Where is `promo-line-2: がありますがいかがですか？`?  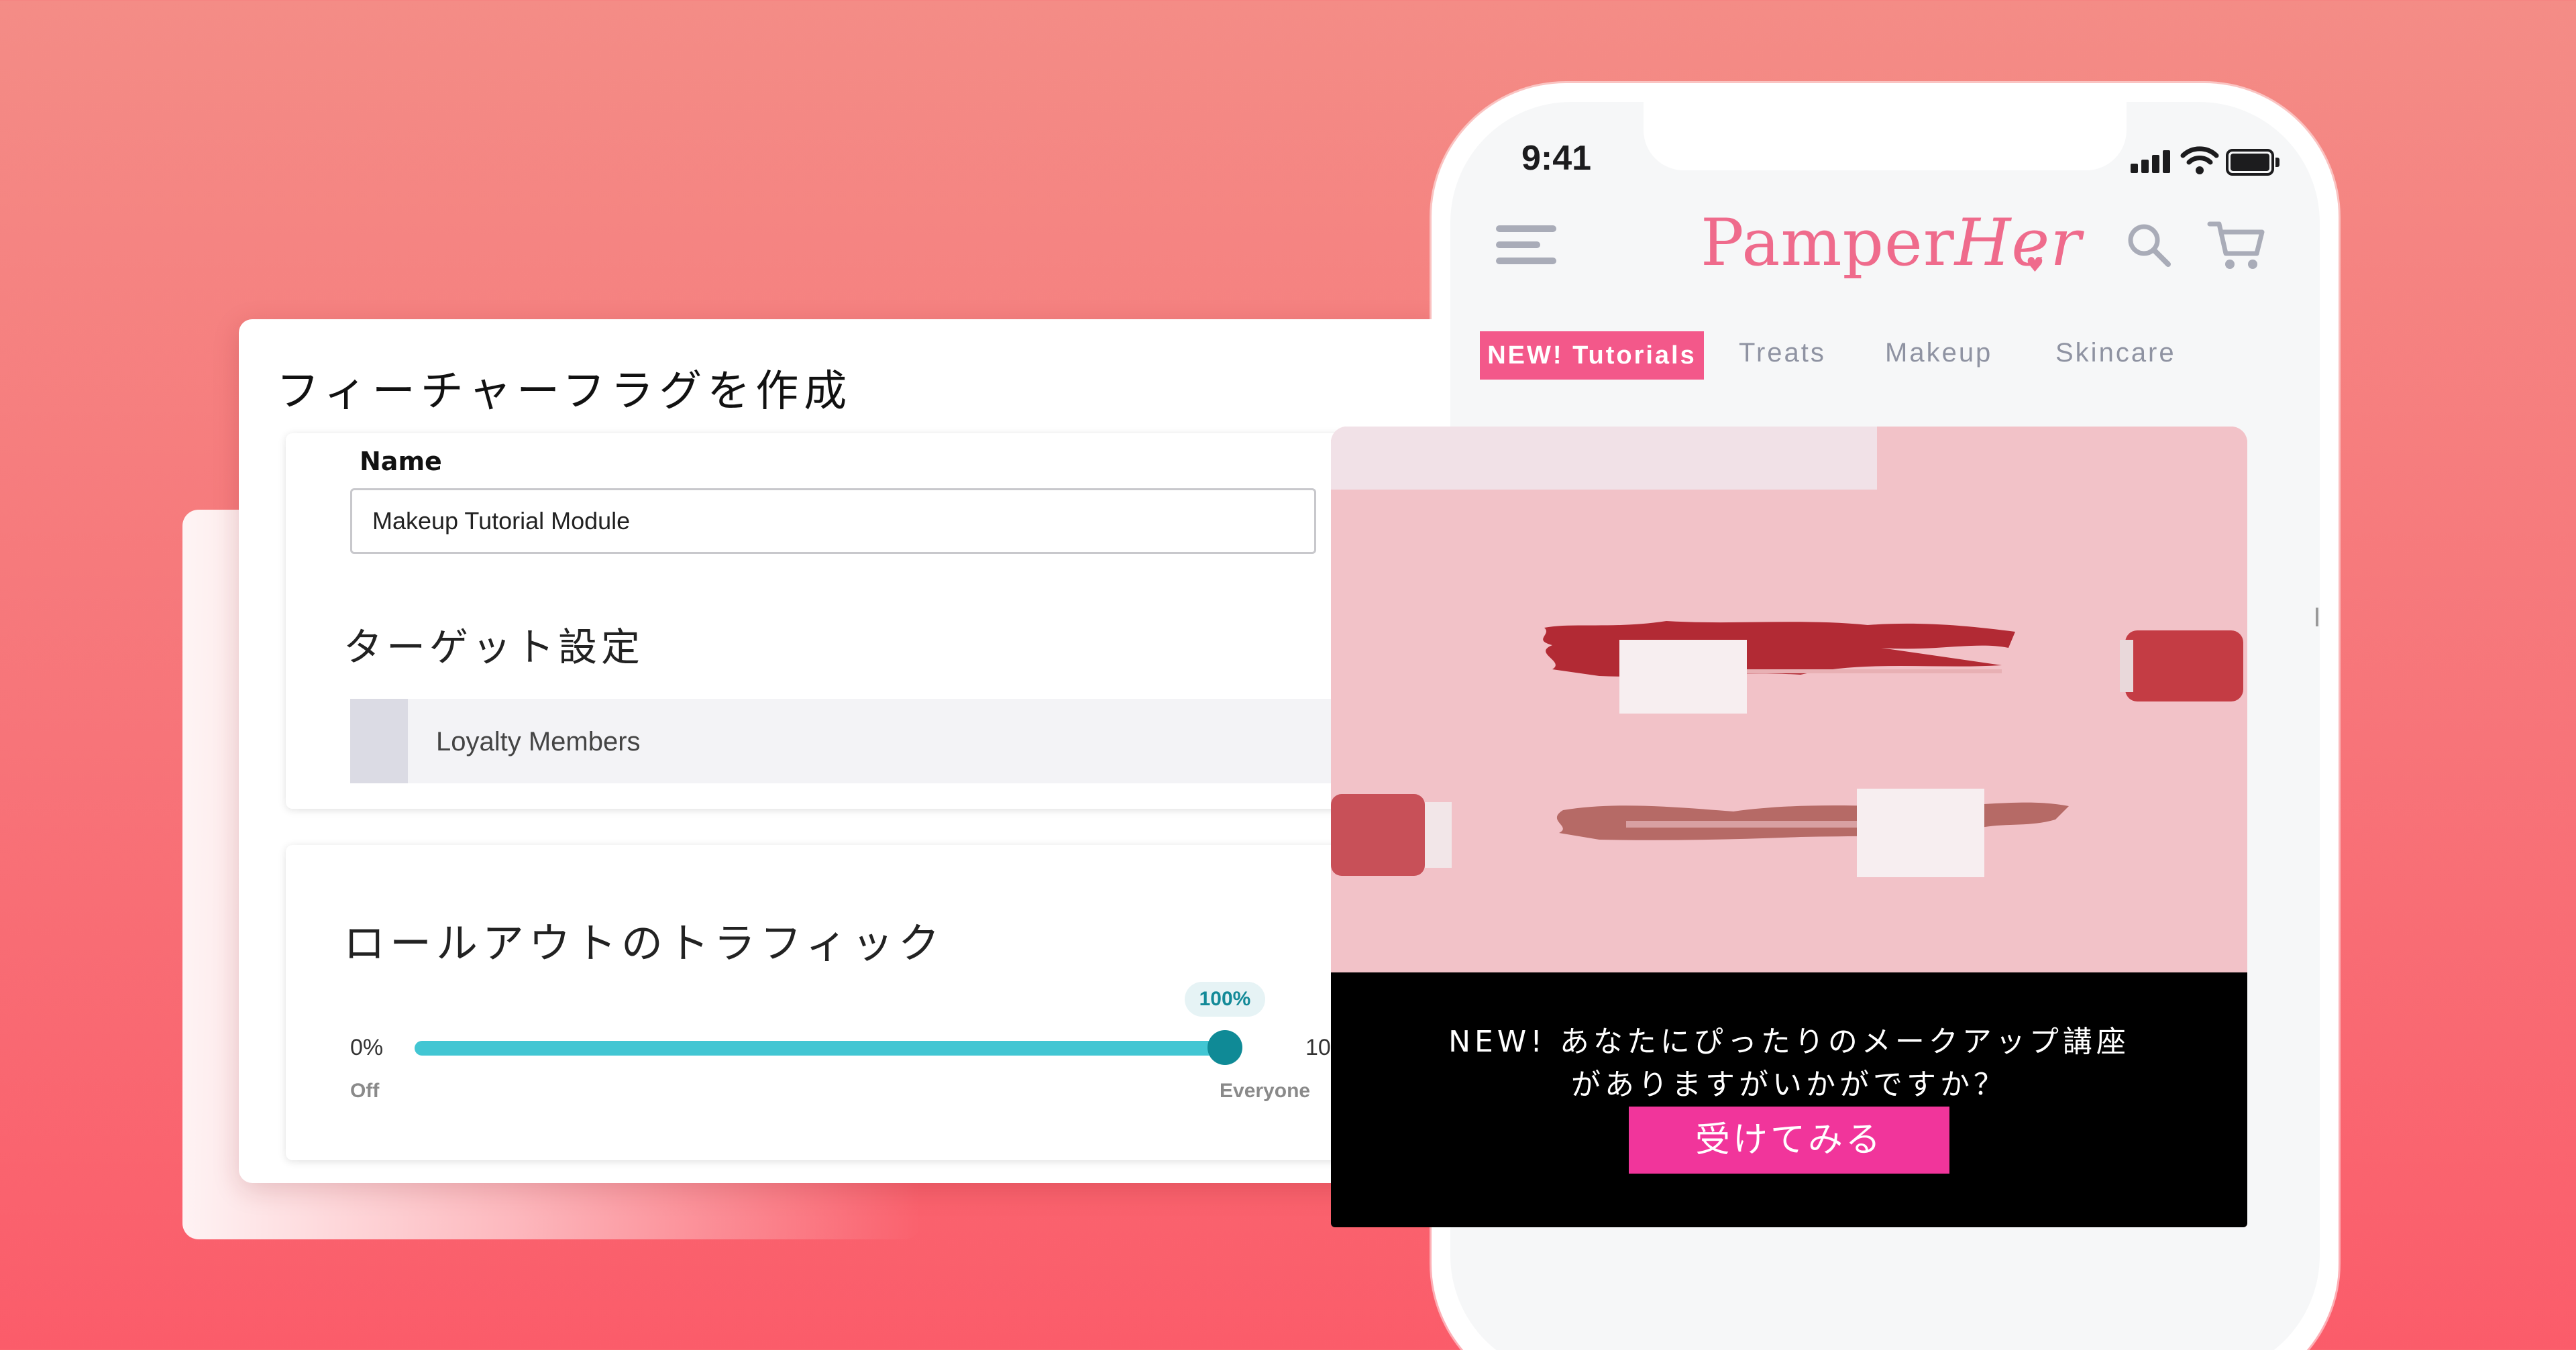 promo-line-2: がありますがいかがですか？ is located at coordinates (1789, 1085).